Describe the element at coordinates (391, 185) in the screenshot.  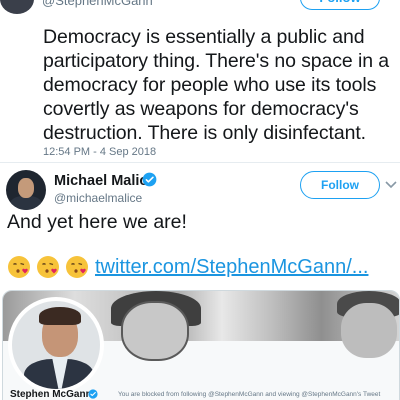
I see `chevron-down-icon` at that location.